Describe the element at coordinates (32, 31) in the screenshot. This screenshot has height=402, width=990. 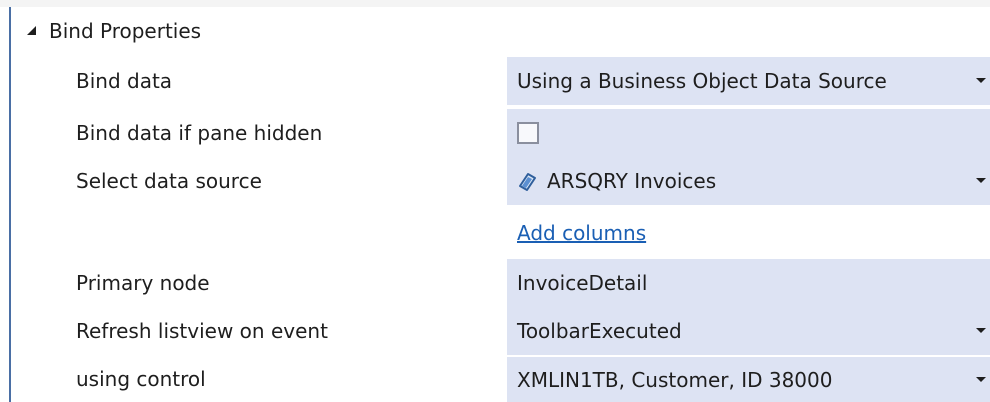
I see `collapse-triangle-icon` at that location.